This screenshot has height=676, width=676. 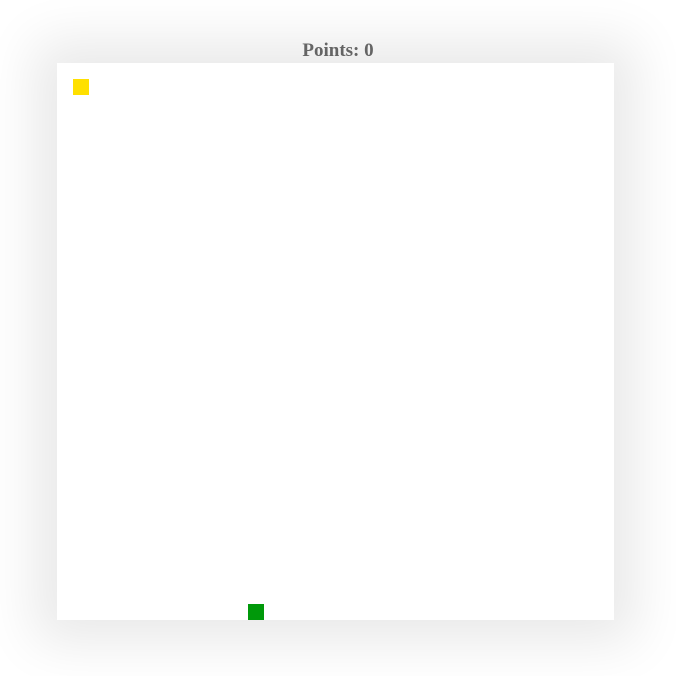 I want to click on snake-head, so click(x=256, y=612).